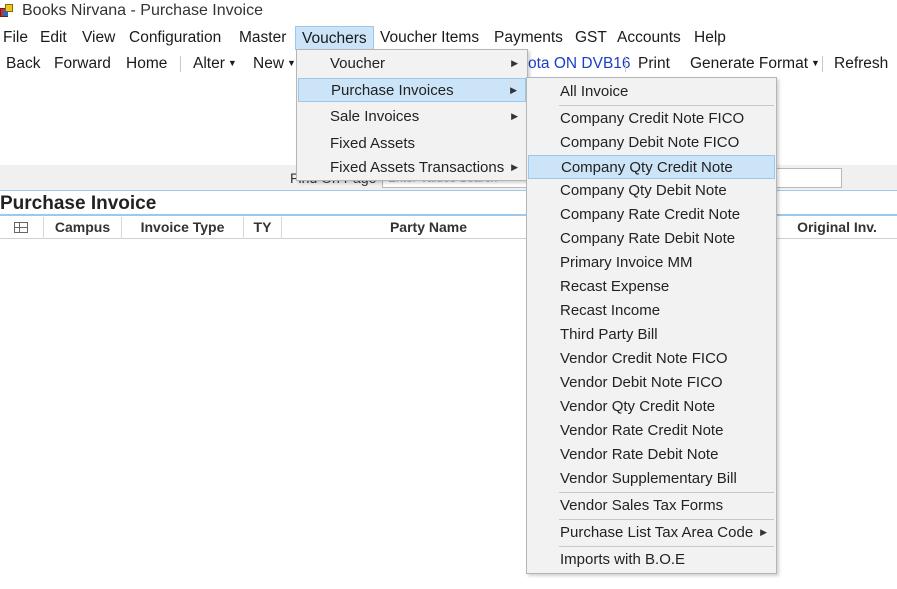 The width and height of the screenshot is (897, 589). Describe the element at coordinates (651, 263) in the screenshot. I see `submenu-item: Primary Invoice MM` at that location.